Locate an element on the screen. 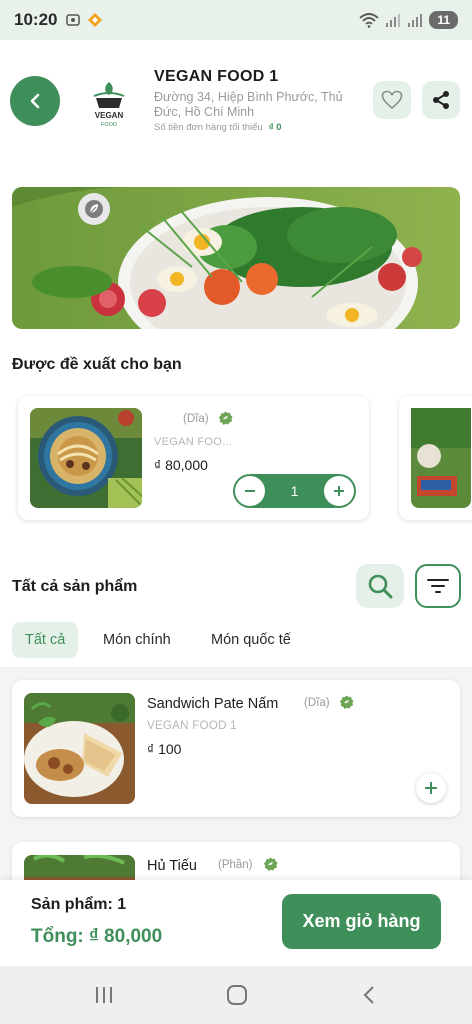 This screenshot has height=1024, width=472. filter-icon is located at coordinates (438, 586).